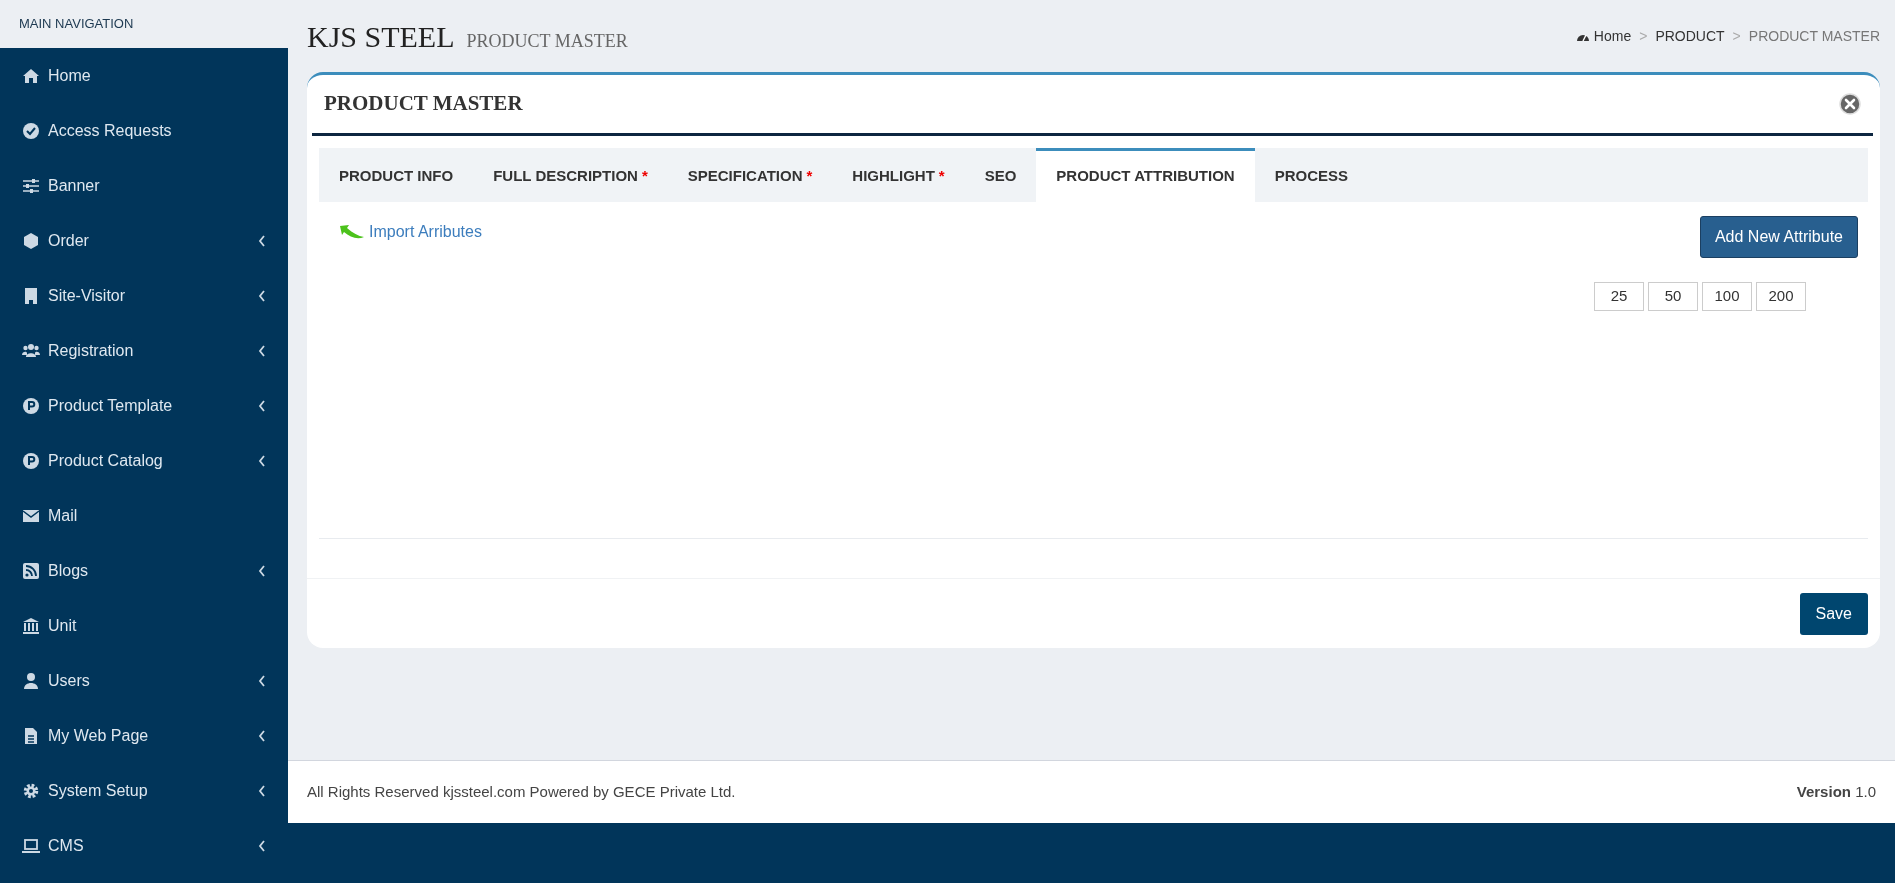 The height and width of the screenshot is (883, 1895). I want to click on sidebar-item: Access Requests, so click(144, 130).